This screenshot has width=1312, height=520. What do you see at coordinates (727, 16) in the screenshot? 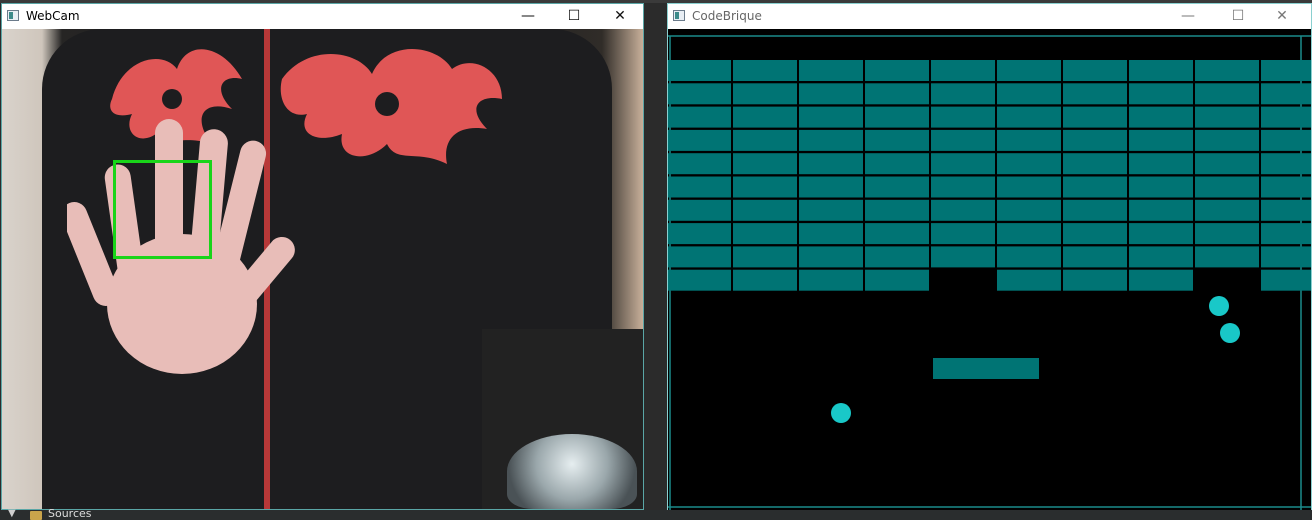
I see `game-title: CodeBrique` at bounding box center [727, 16].